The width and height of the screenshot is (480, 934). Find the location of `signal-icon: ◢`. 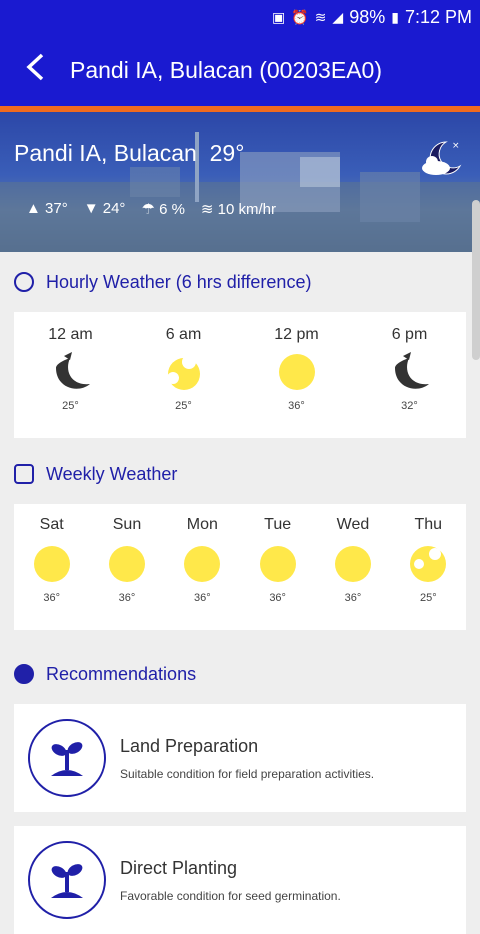

signal-icon: ◢ is located at coordinates (338, 16).